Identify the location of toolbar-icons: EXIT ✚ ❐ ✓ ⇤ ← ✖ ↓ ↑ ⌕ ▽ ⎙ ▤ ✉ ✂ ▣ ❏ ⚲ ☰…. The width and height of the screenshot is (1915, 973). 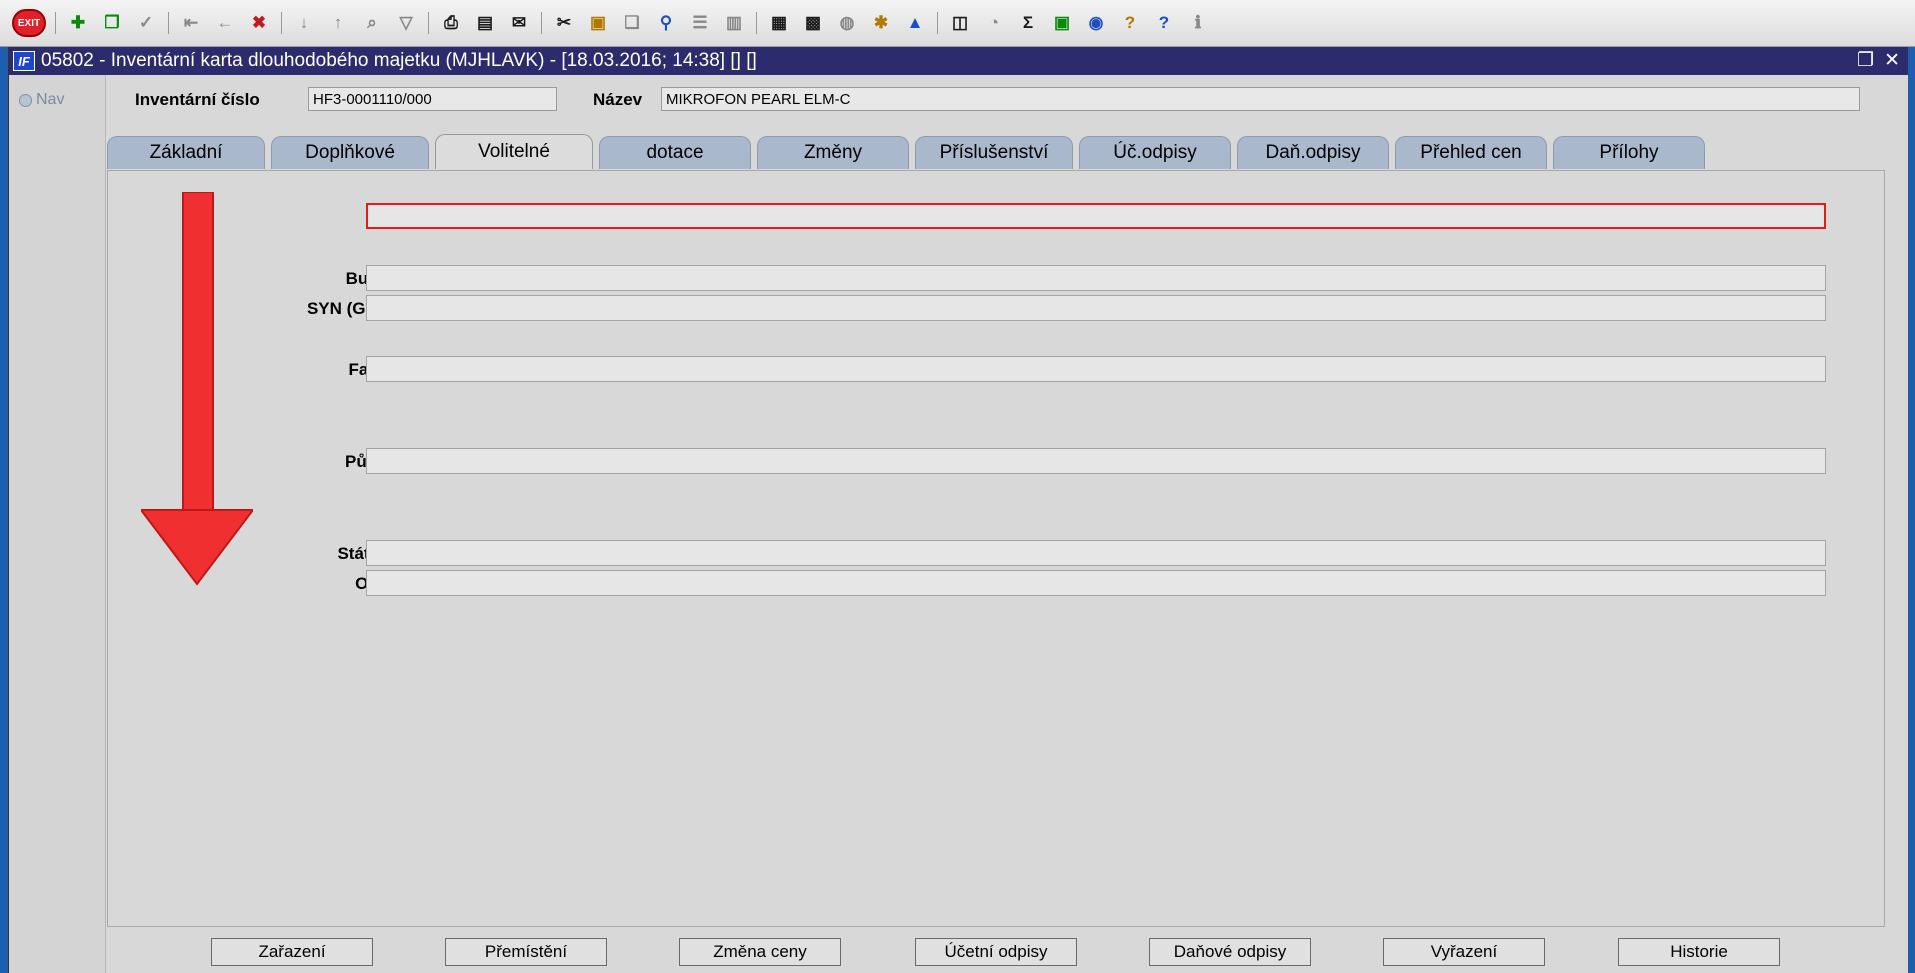
(611, 23).